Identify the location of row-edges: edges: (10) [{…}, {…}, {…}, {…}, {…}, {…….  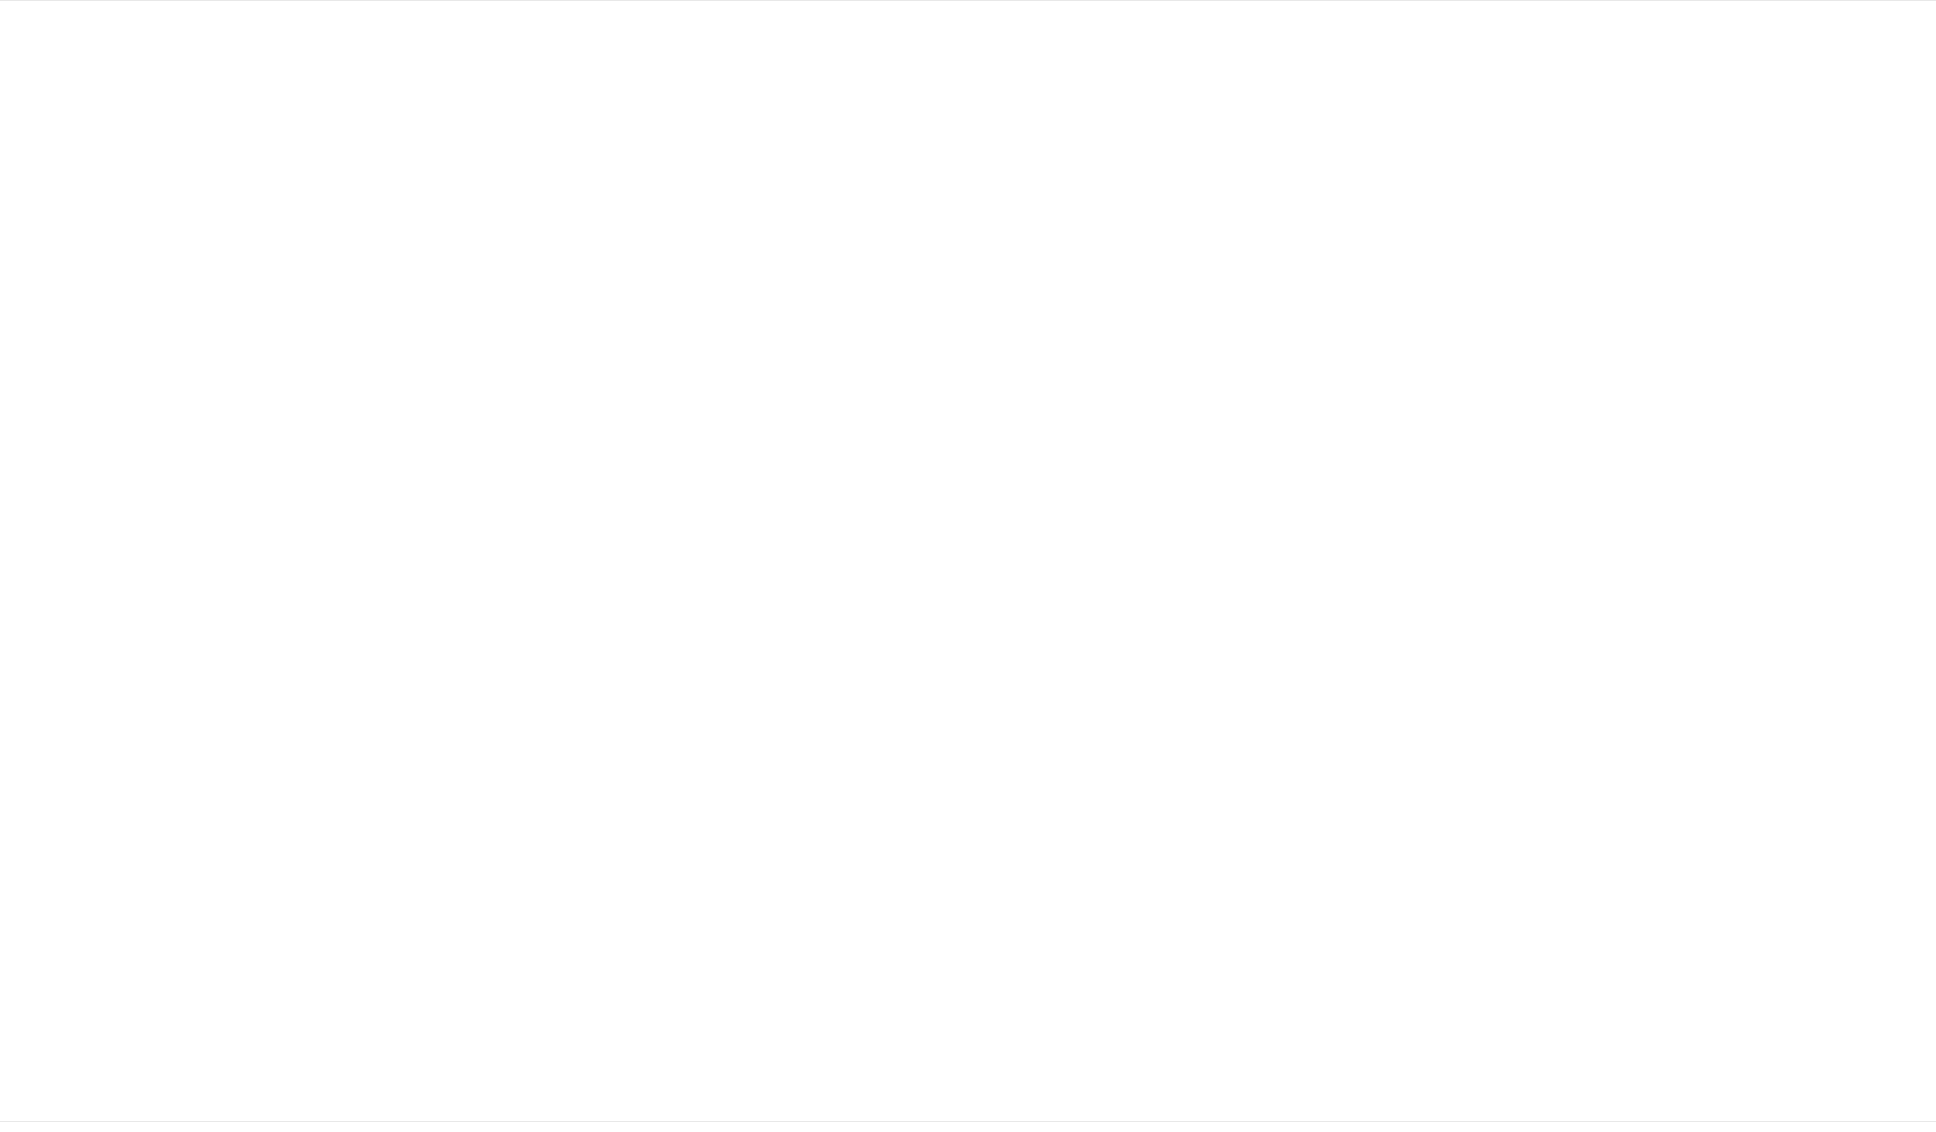
(968, 699).